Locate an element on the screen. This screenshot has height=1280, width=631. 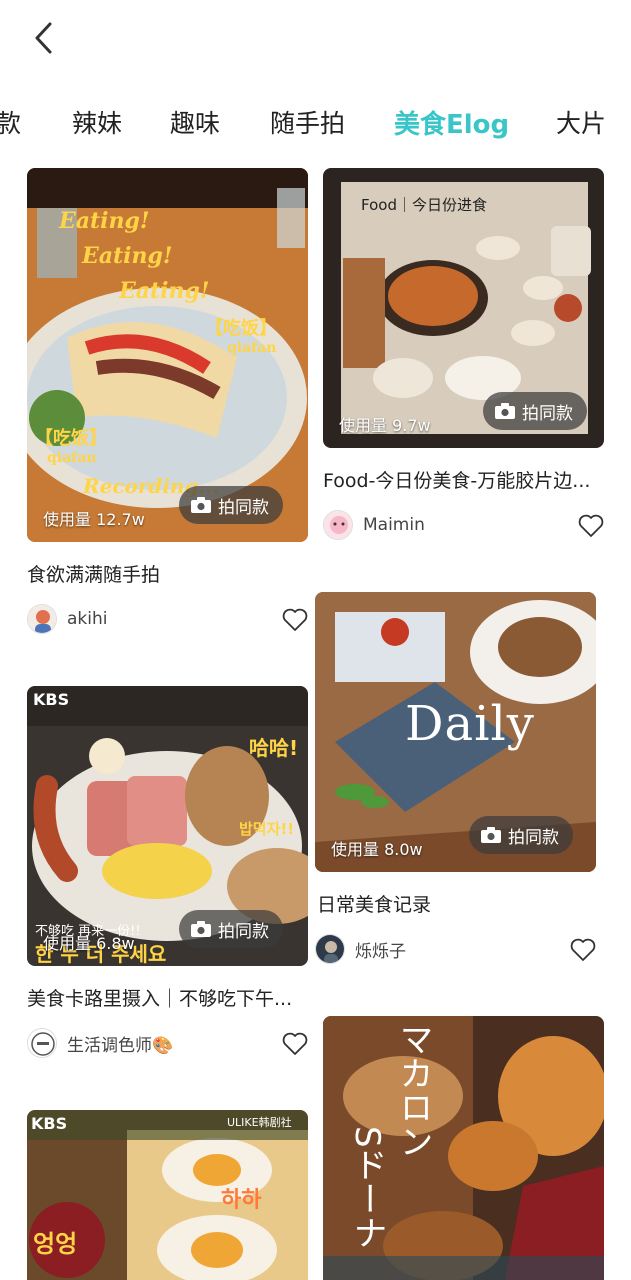
author-name: akihi is located at coordinates (87, 619).